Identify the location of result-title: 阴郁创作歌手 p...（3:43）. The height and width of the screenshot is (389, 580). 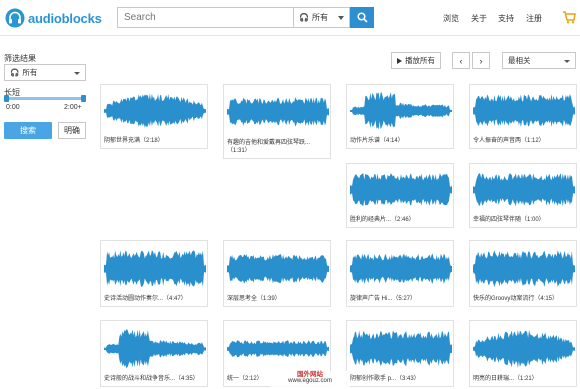
(385, 379).